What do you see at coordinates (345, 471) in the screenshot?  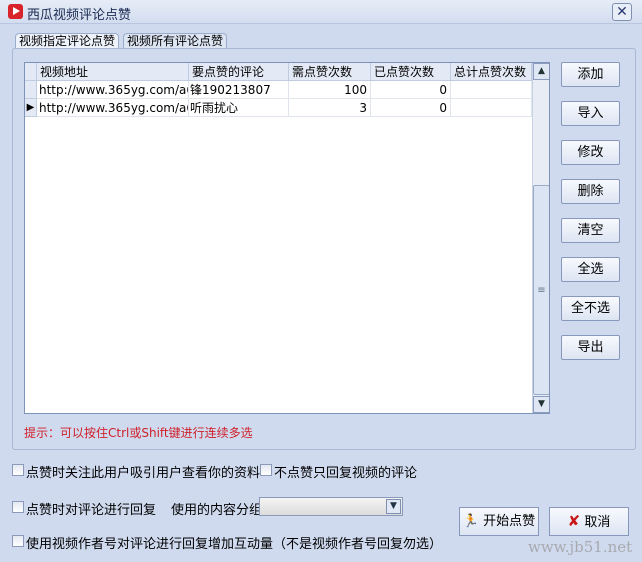 I see `reply-only-label: 不点赞只回复视频的评论` at bounding box center [345, 471].